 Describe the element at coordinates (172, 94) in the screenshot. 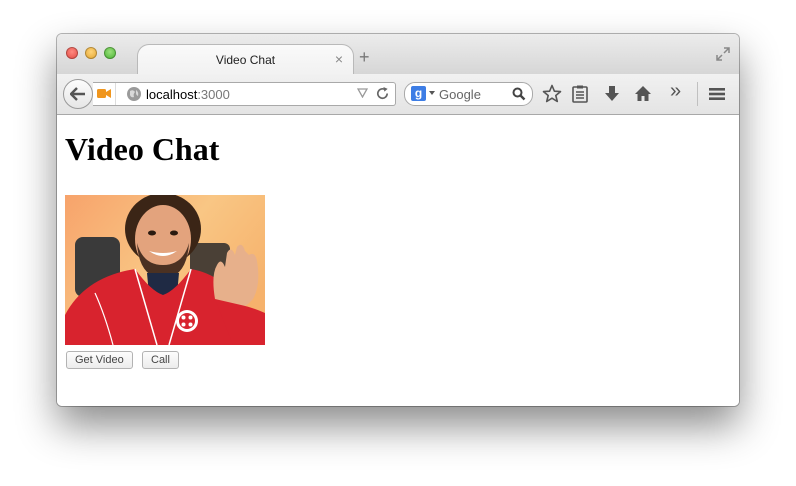

I see `url-host: localhost` at that location.